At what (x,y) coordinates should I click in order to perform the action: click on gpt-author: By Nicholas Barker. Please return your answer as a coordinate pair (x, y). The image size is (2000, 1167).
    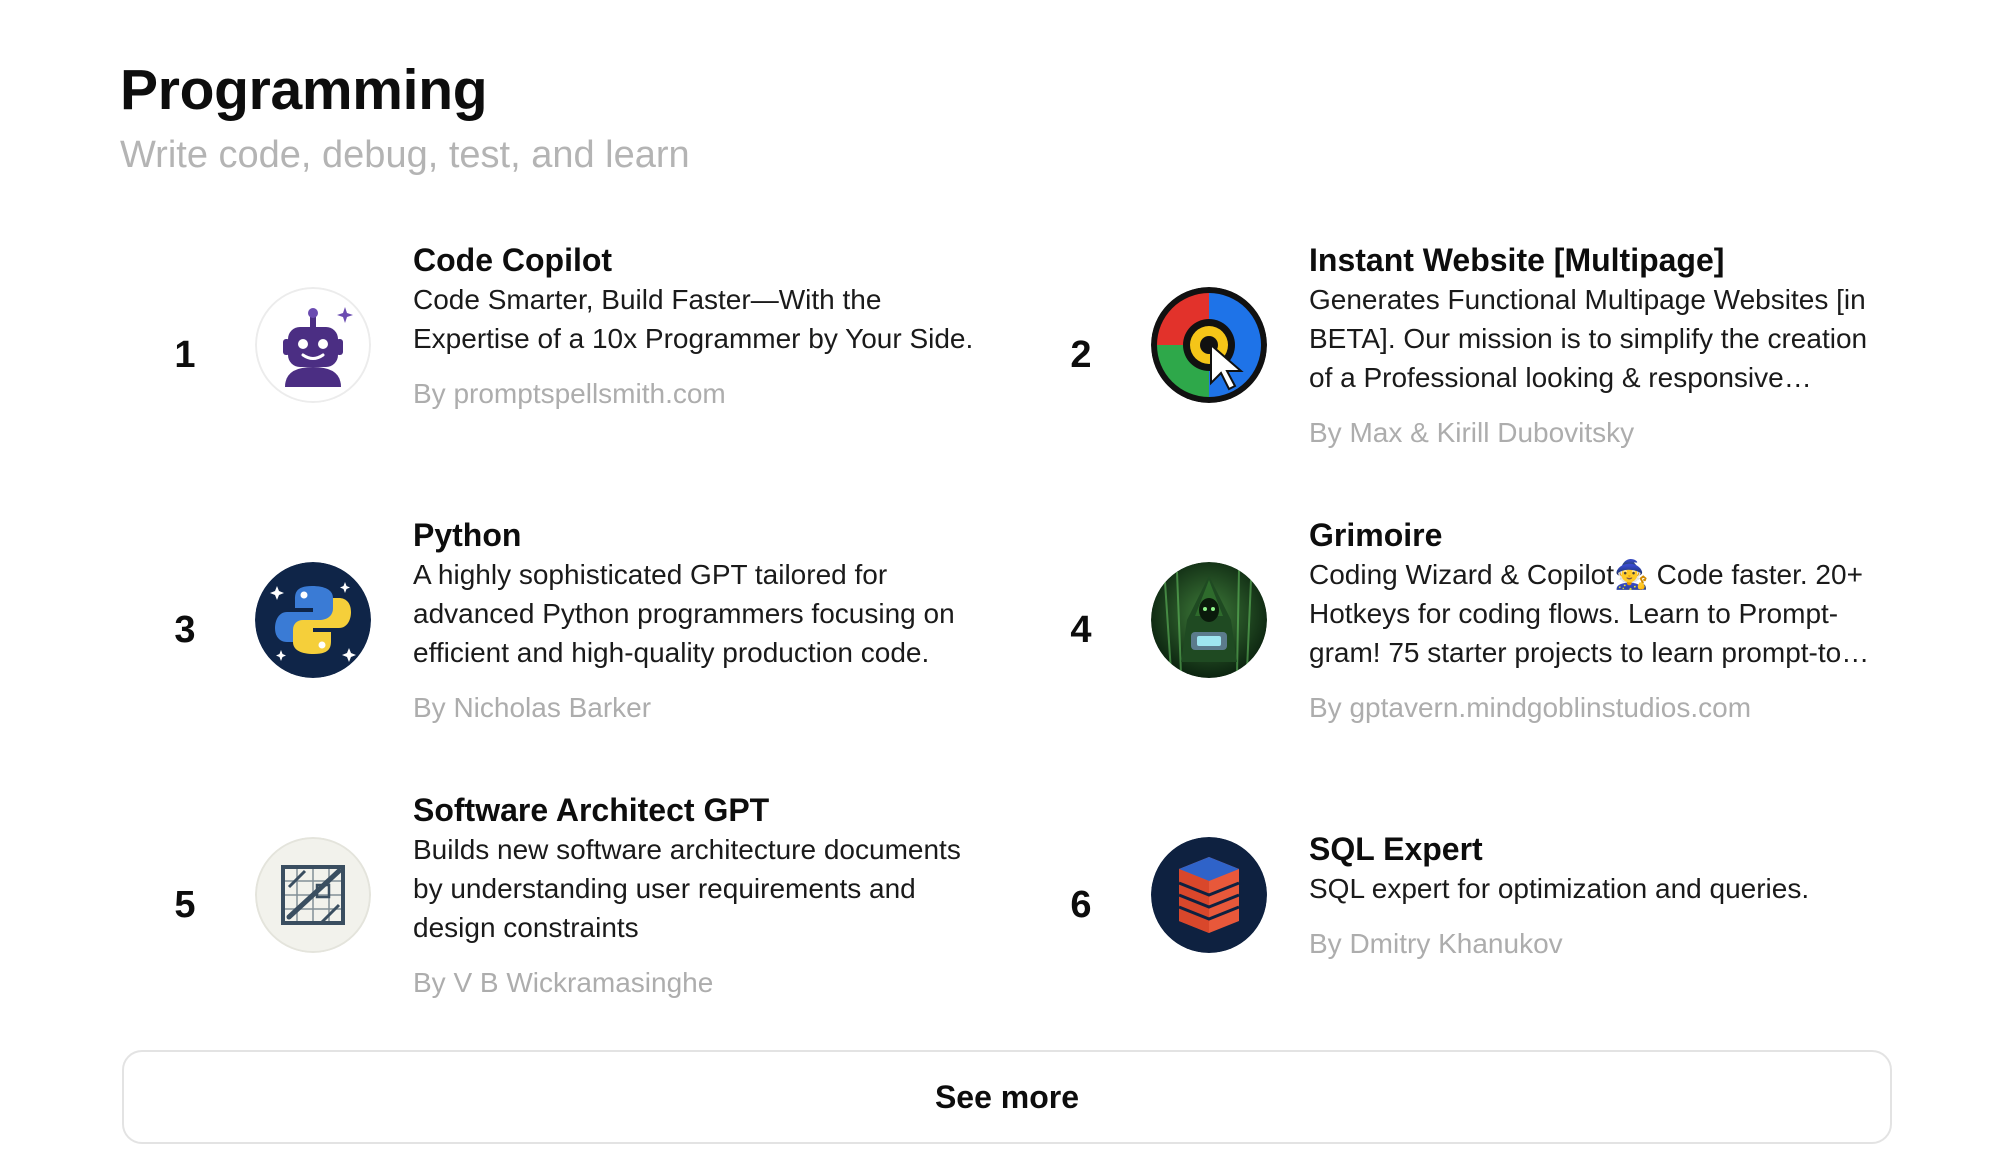
    Looking at the image, I should click on (532, 707).